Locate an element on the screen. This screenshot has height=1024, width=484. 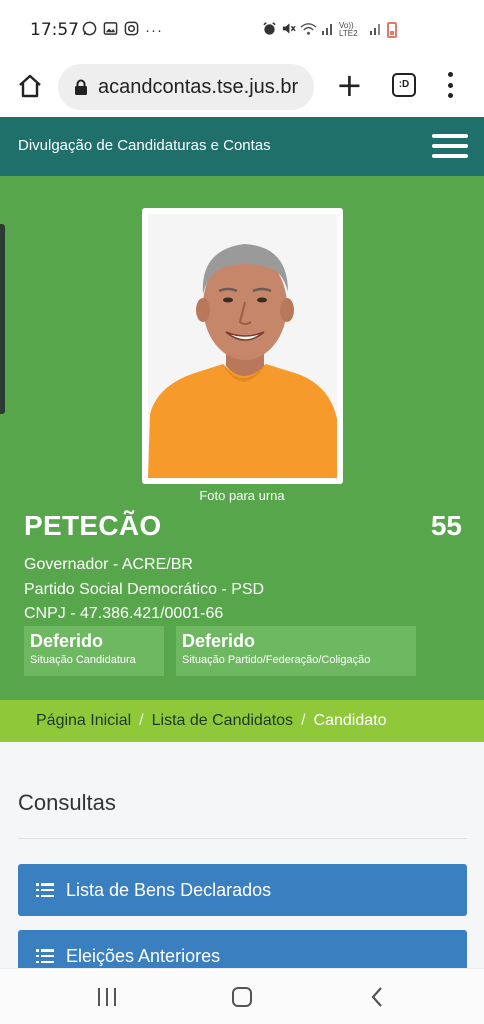
more-icon: ··· is located at coordinates (154, 30).